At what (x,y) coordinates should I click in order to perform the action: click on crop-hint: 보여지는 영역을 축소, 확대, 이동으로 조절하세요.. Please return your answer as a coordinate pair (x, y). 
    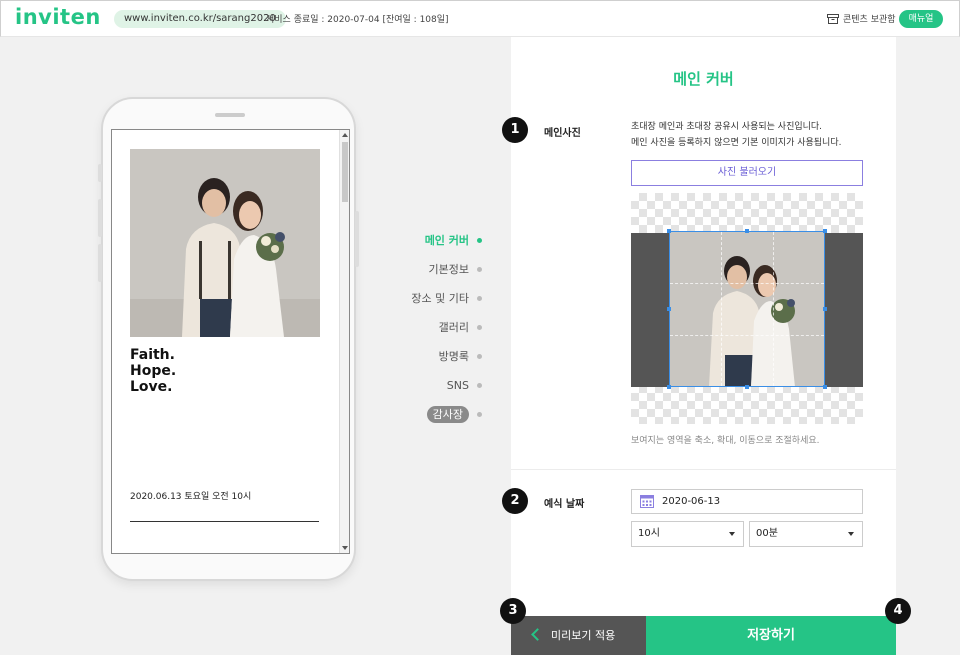
    Looking at the image, I should click on (725, 441).